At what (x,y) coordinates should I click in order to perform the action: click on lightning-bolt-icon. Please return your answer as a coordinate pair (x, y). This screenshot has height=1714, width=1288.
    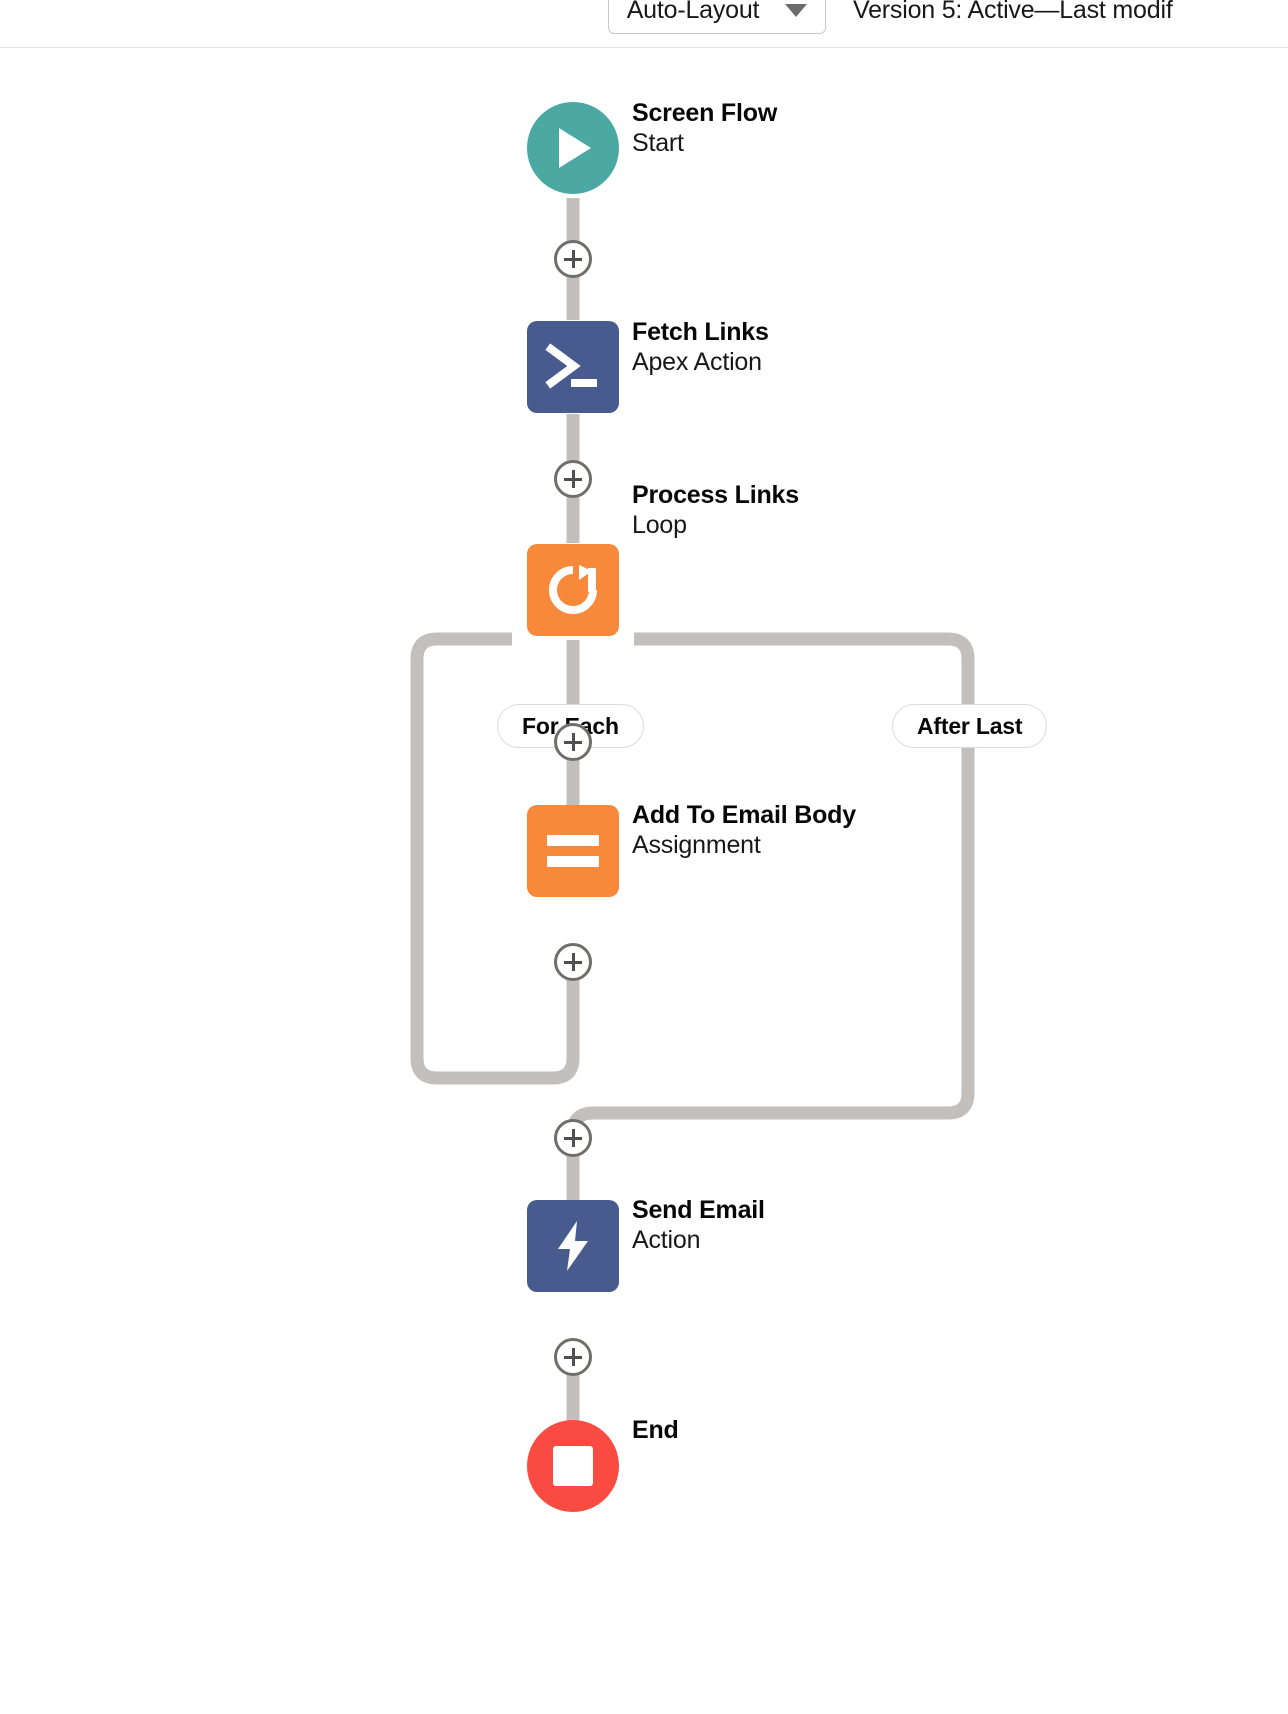
    Looking at the image, I should click on (573, 1246).